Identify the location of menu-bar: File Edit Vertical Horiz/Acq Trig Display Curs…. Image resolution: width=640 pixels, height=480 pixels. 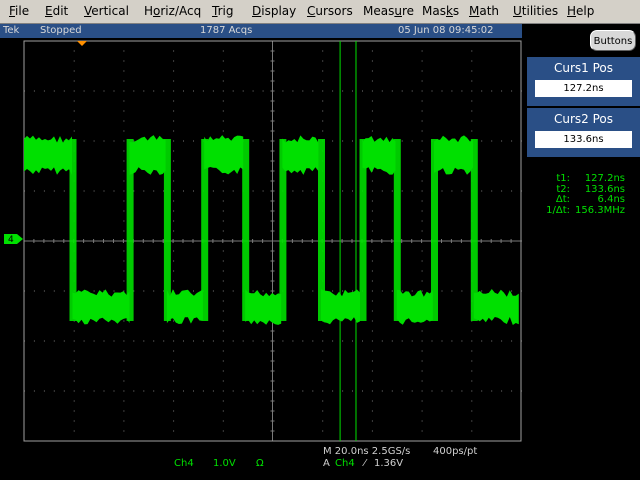
(320, 12).